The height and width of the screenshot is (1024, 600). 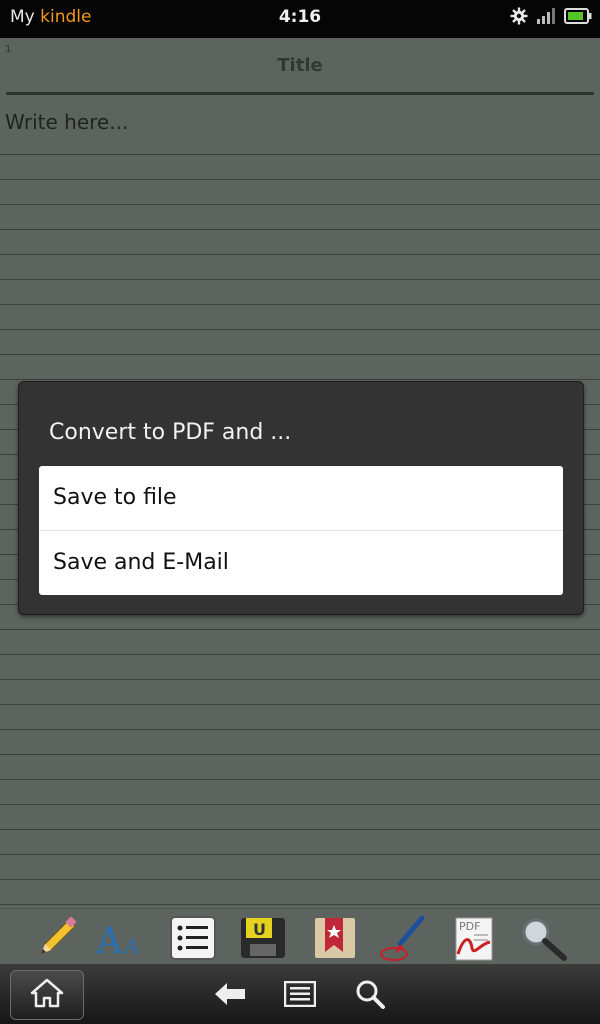 What do you see at coordinates (301, 562) in the screenshot?
I see `save-and-email-option: Save and E-Mail` at bounding box center [301, 562].